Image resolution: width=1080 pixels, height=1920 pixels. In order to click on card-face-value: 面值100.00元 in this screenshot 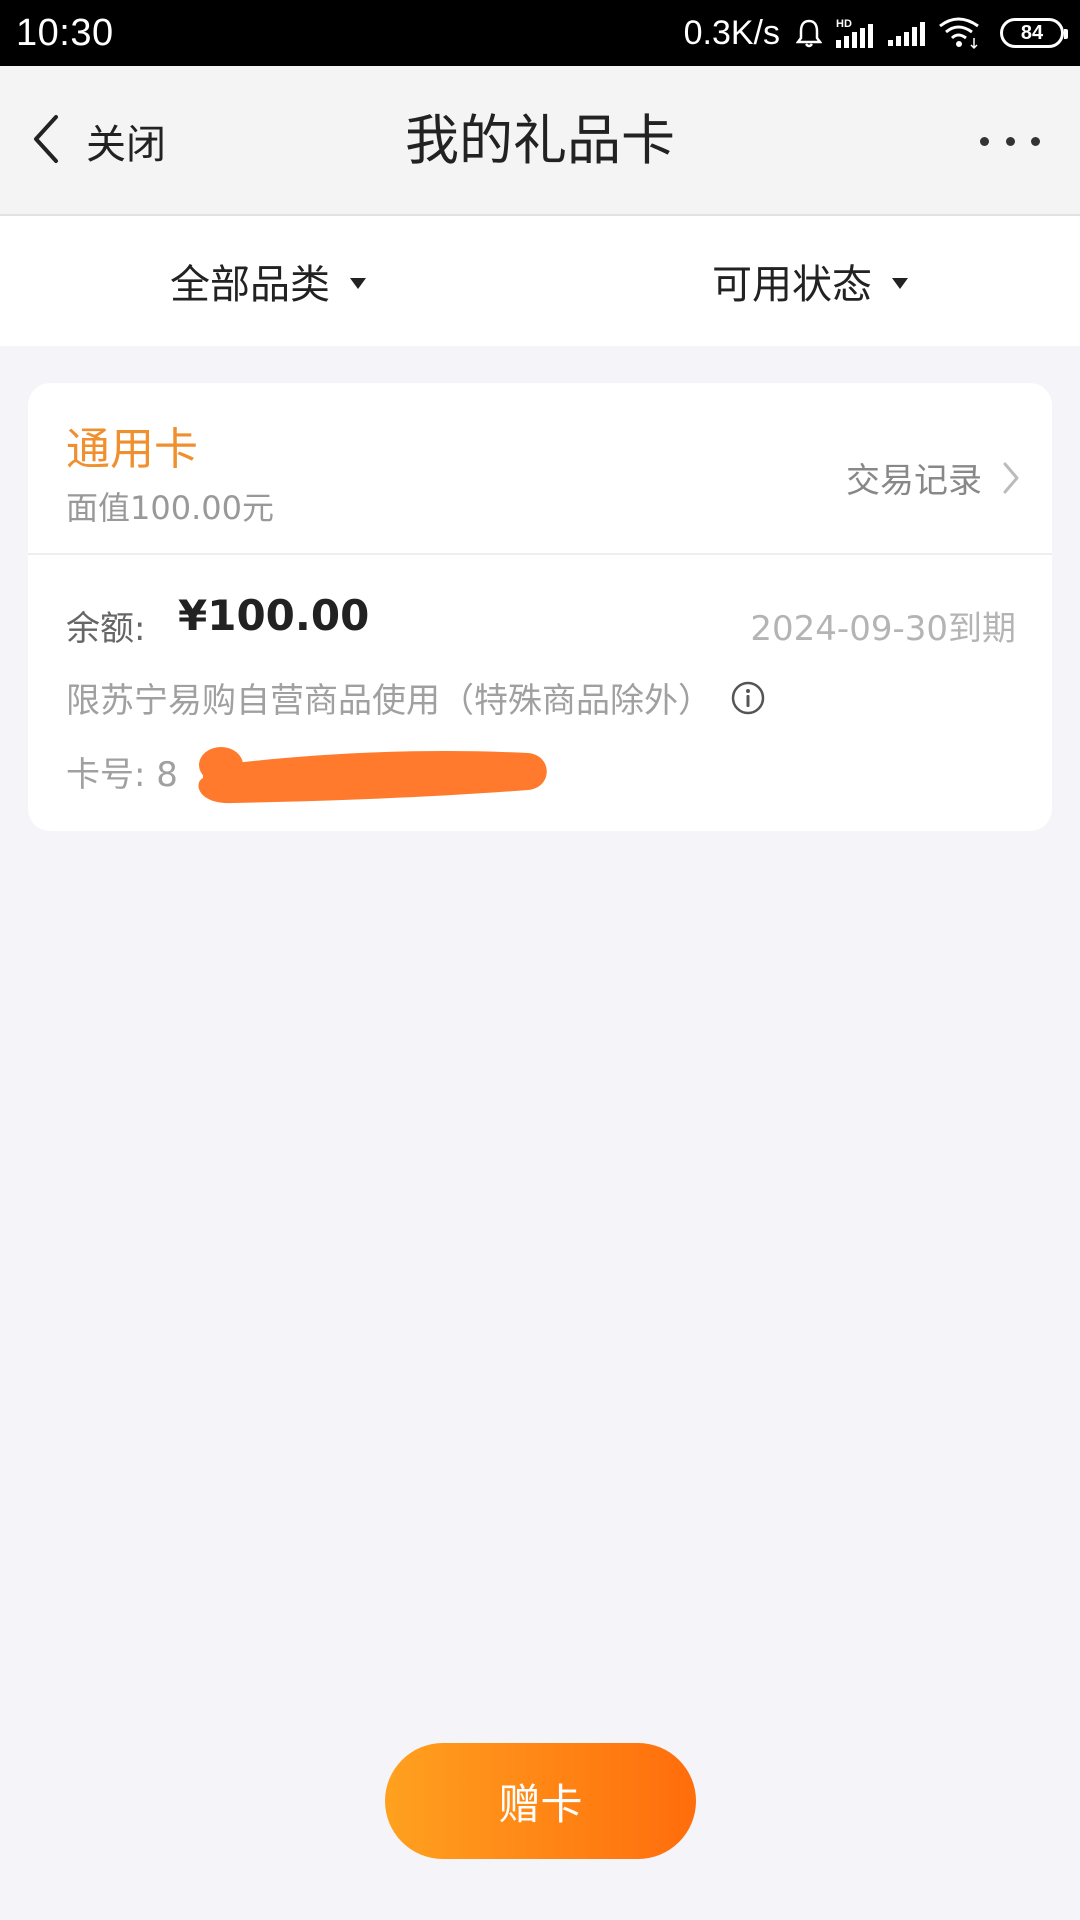, I will do `click(170, 508)`.